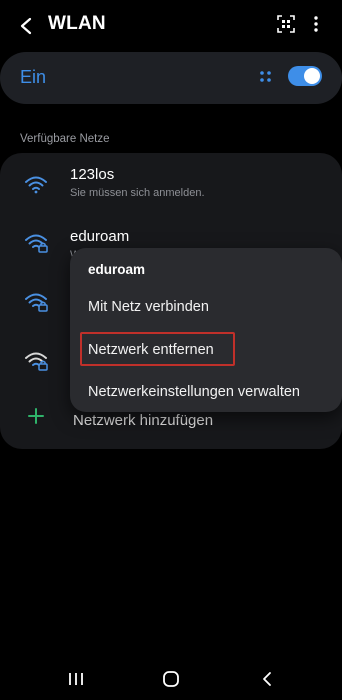 This screenshot has width=342, height=700. Describe the element at coordinates (312, 76) in the screenshot. I see `toggle-knob` at that location.